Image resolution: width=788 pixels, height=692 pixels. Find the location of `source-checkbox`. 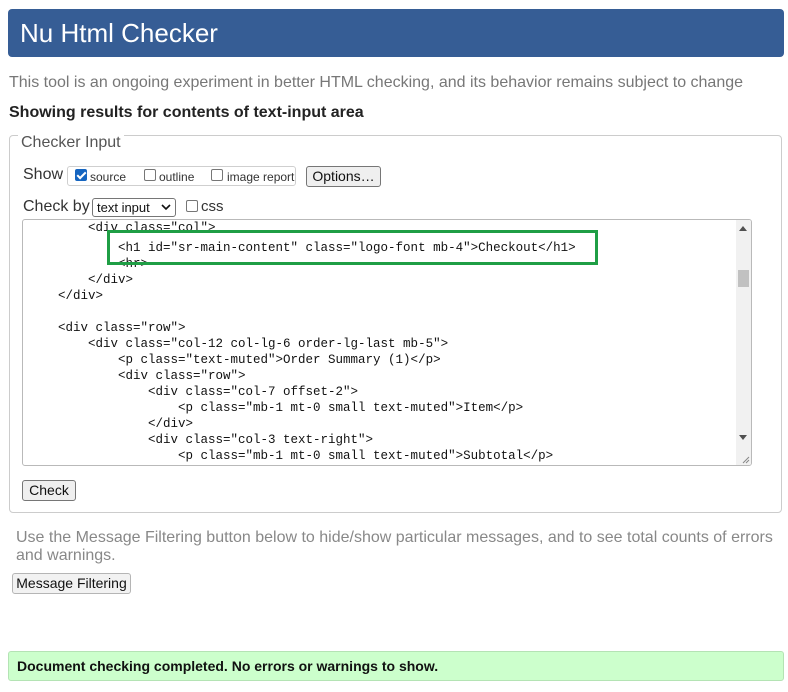

source-checkbox is located at coordinates (81, 175).